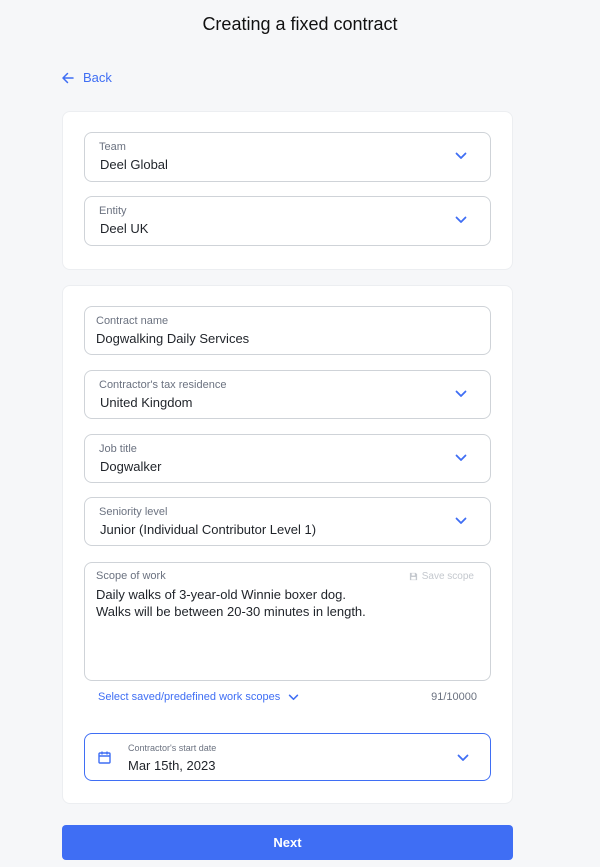 The height and width of the screenshot is (867, 600). Describe the element at coordinates (208, 529) in the screenshot. I see `seniority-value: Junior (Individual Contributor Level 1)` at that location.